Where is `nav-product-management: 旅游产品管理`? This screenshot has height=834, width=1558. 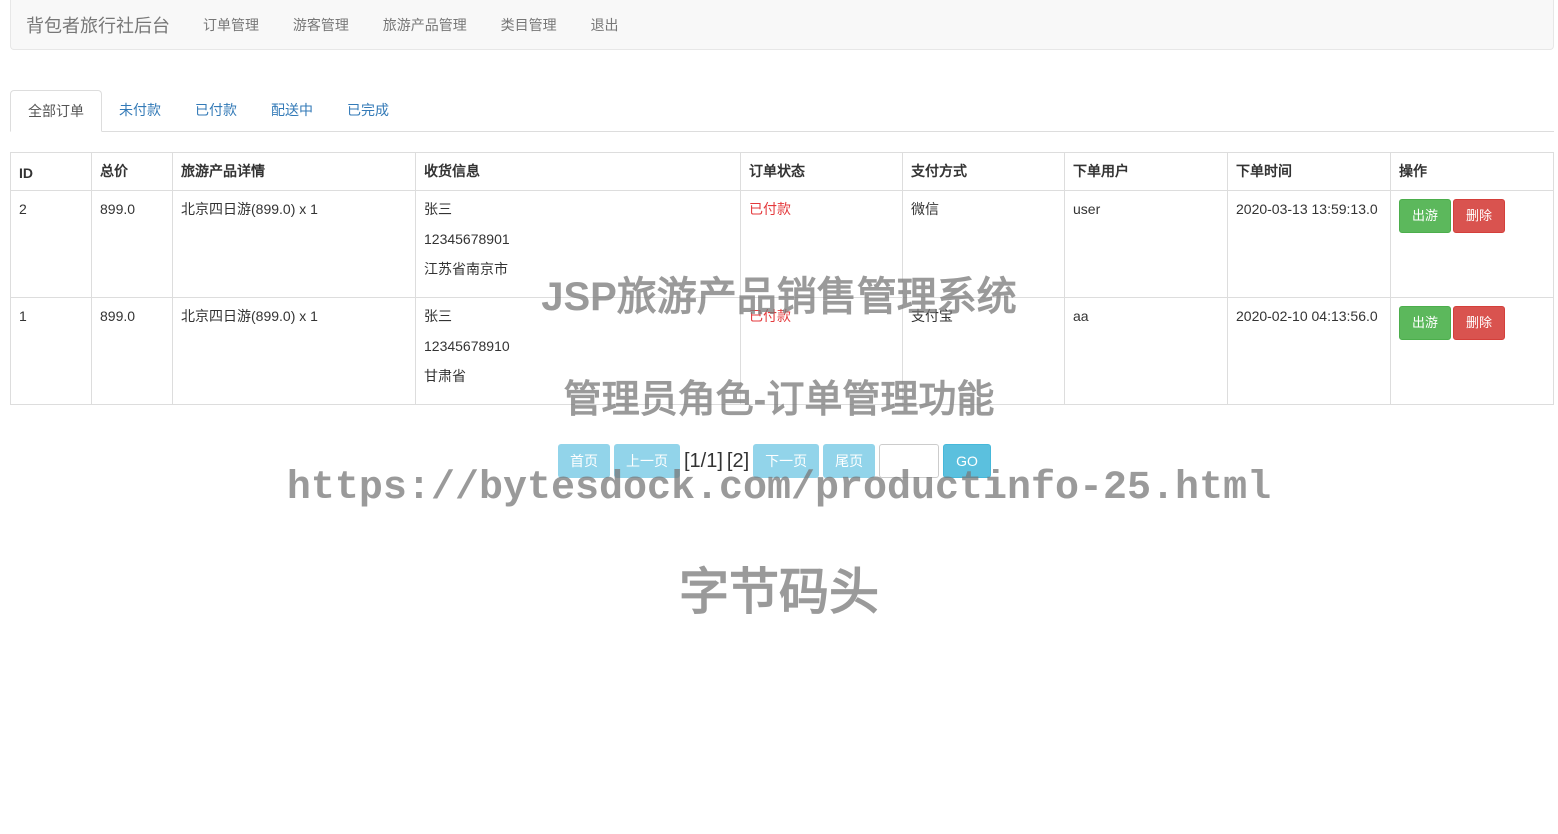 nav-product-management: 旅游产品管理 is located at coordinates (425, 25).